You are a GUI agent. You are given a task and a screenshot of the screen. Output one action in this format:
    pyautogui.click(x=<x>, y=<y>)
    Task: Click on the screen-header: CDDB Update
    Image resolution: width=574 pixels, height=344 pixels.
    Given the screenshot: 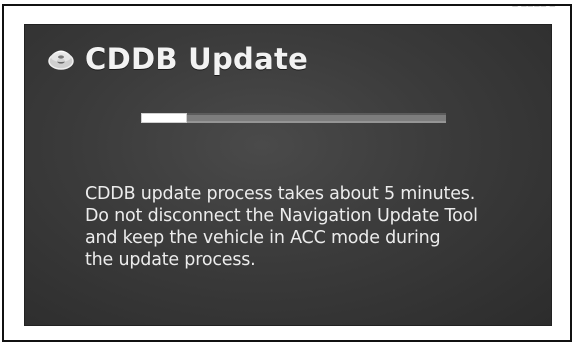 What is the action you would take?
    pyautogui.click(x=177, y=59)
    